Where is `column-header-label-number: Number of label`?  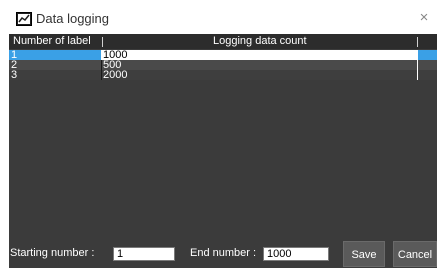
column-header-label-number: Number of label is located at coordinates (52, 41).